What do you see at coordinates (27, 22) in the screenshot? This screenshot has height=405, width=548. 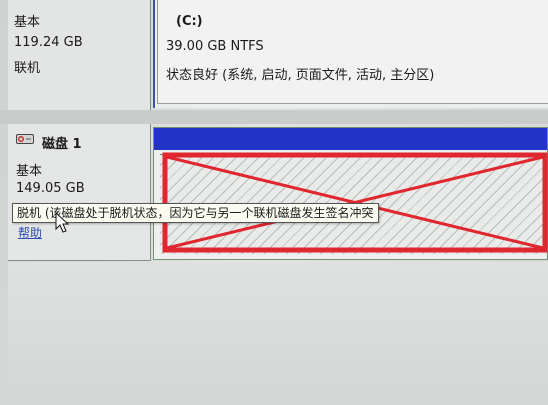 I see `disk0-type: 基本` at bounding box center [27, 22].